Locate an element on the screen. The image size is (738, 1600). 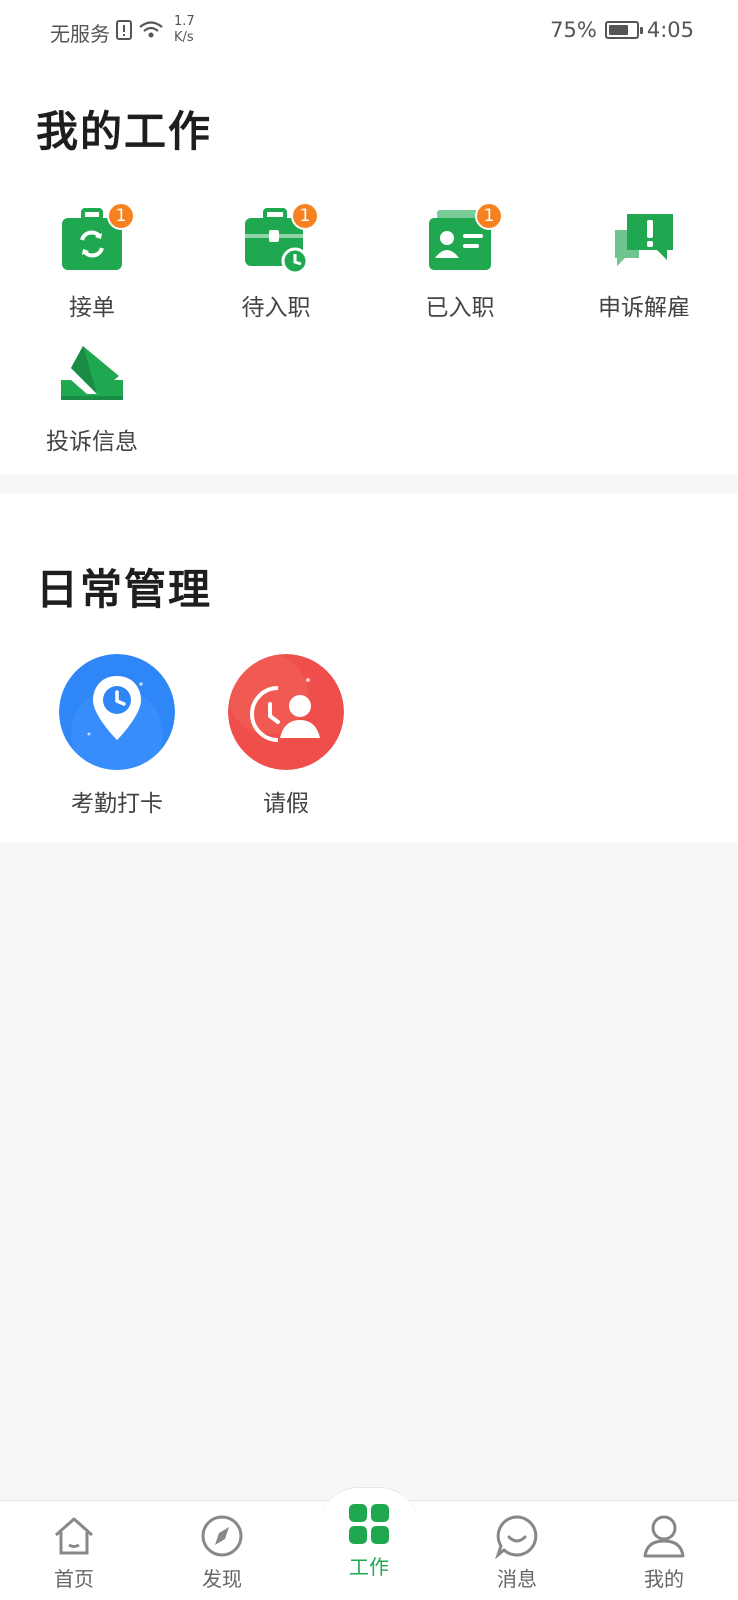
work-item-label: 投诉信息 is located at coordinates (92, 442).